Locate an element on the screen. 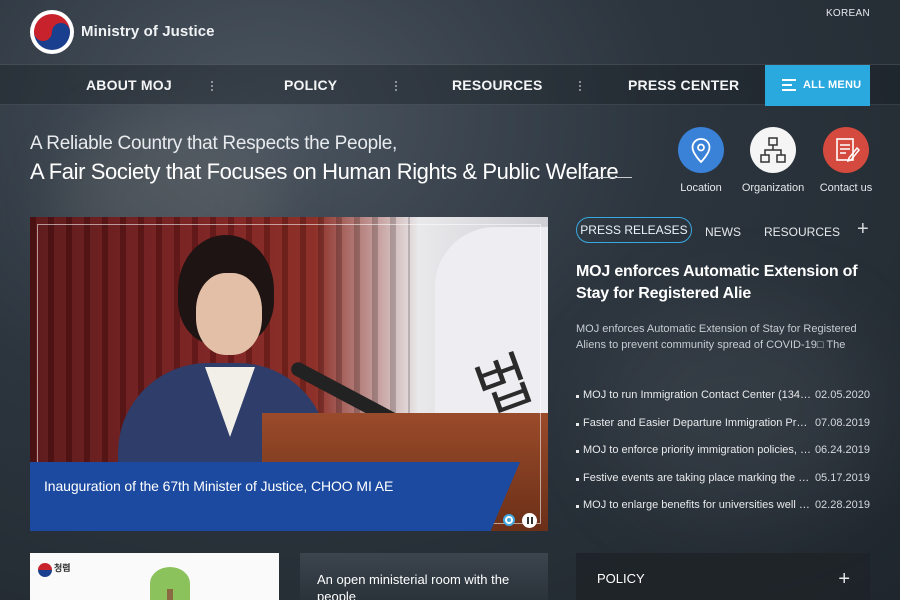 The width and height of the screenshot is (900, 600). all-menu-button: ALL MENU is located at coordinates (817, 85).